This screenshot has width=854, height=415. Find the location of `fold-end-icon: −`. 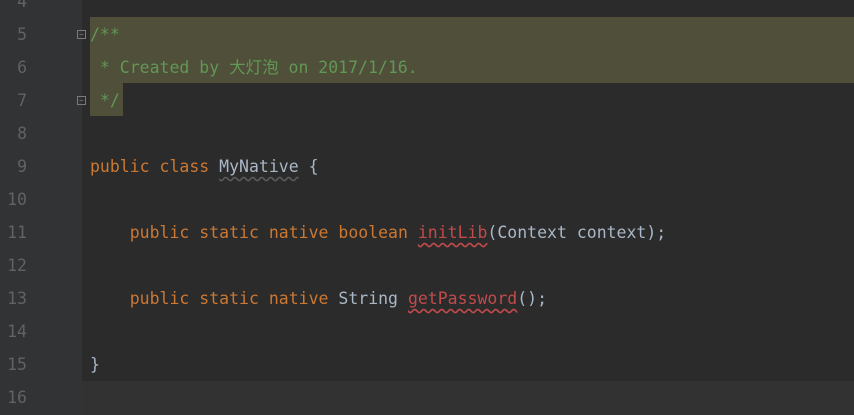

fold-end-icon: − is located at coordinates (81, 100).